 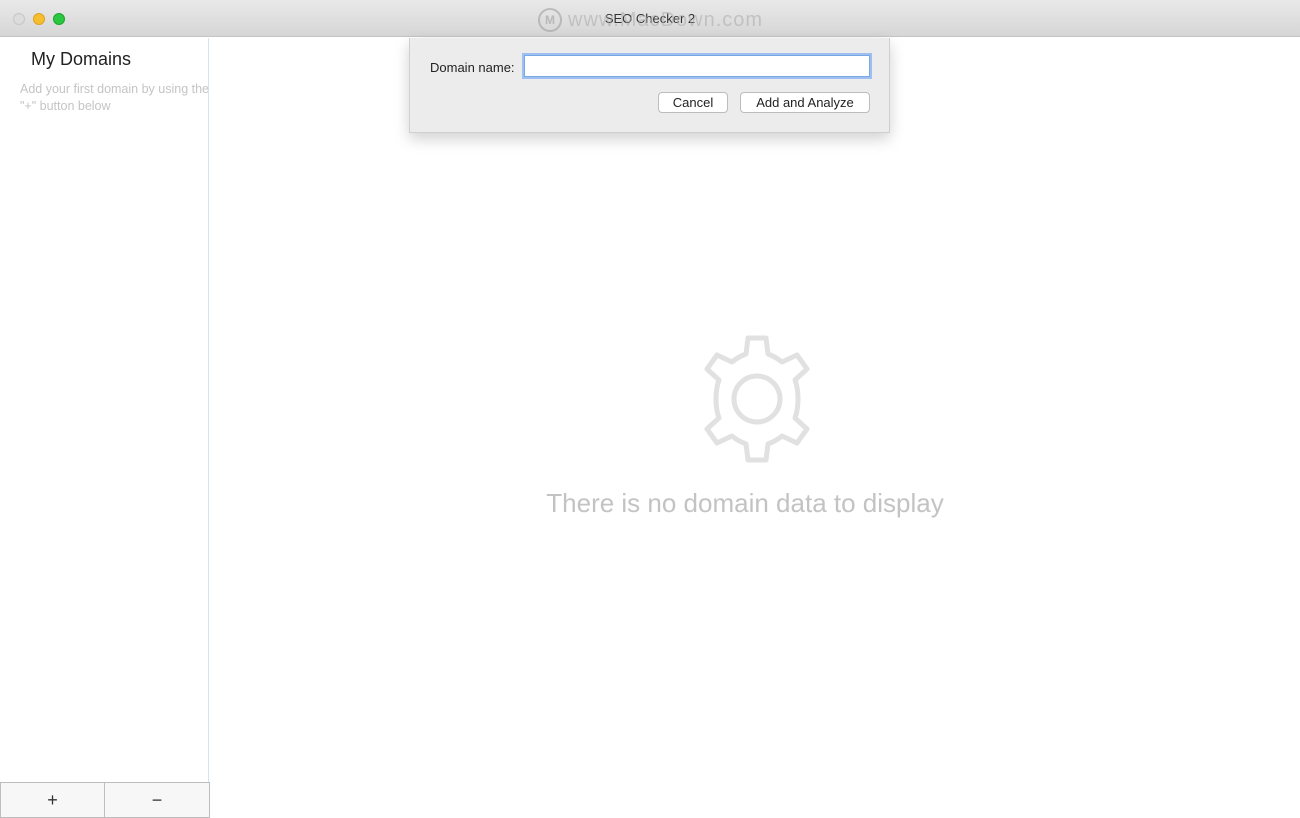 What do you see at coordinates (757, 399) in the screenshot?
I see `gear-icon` at bounding box center [757, 399].